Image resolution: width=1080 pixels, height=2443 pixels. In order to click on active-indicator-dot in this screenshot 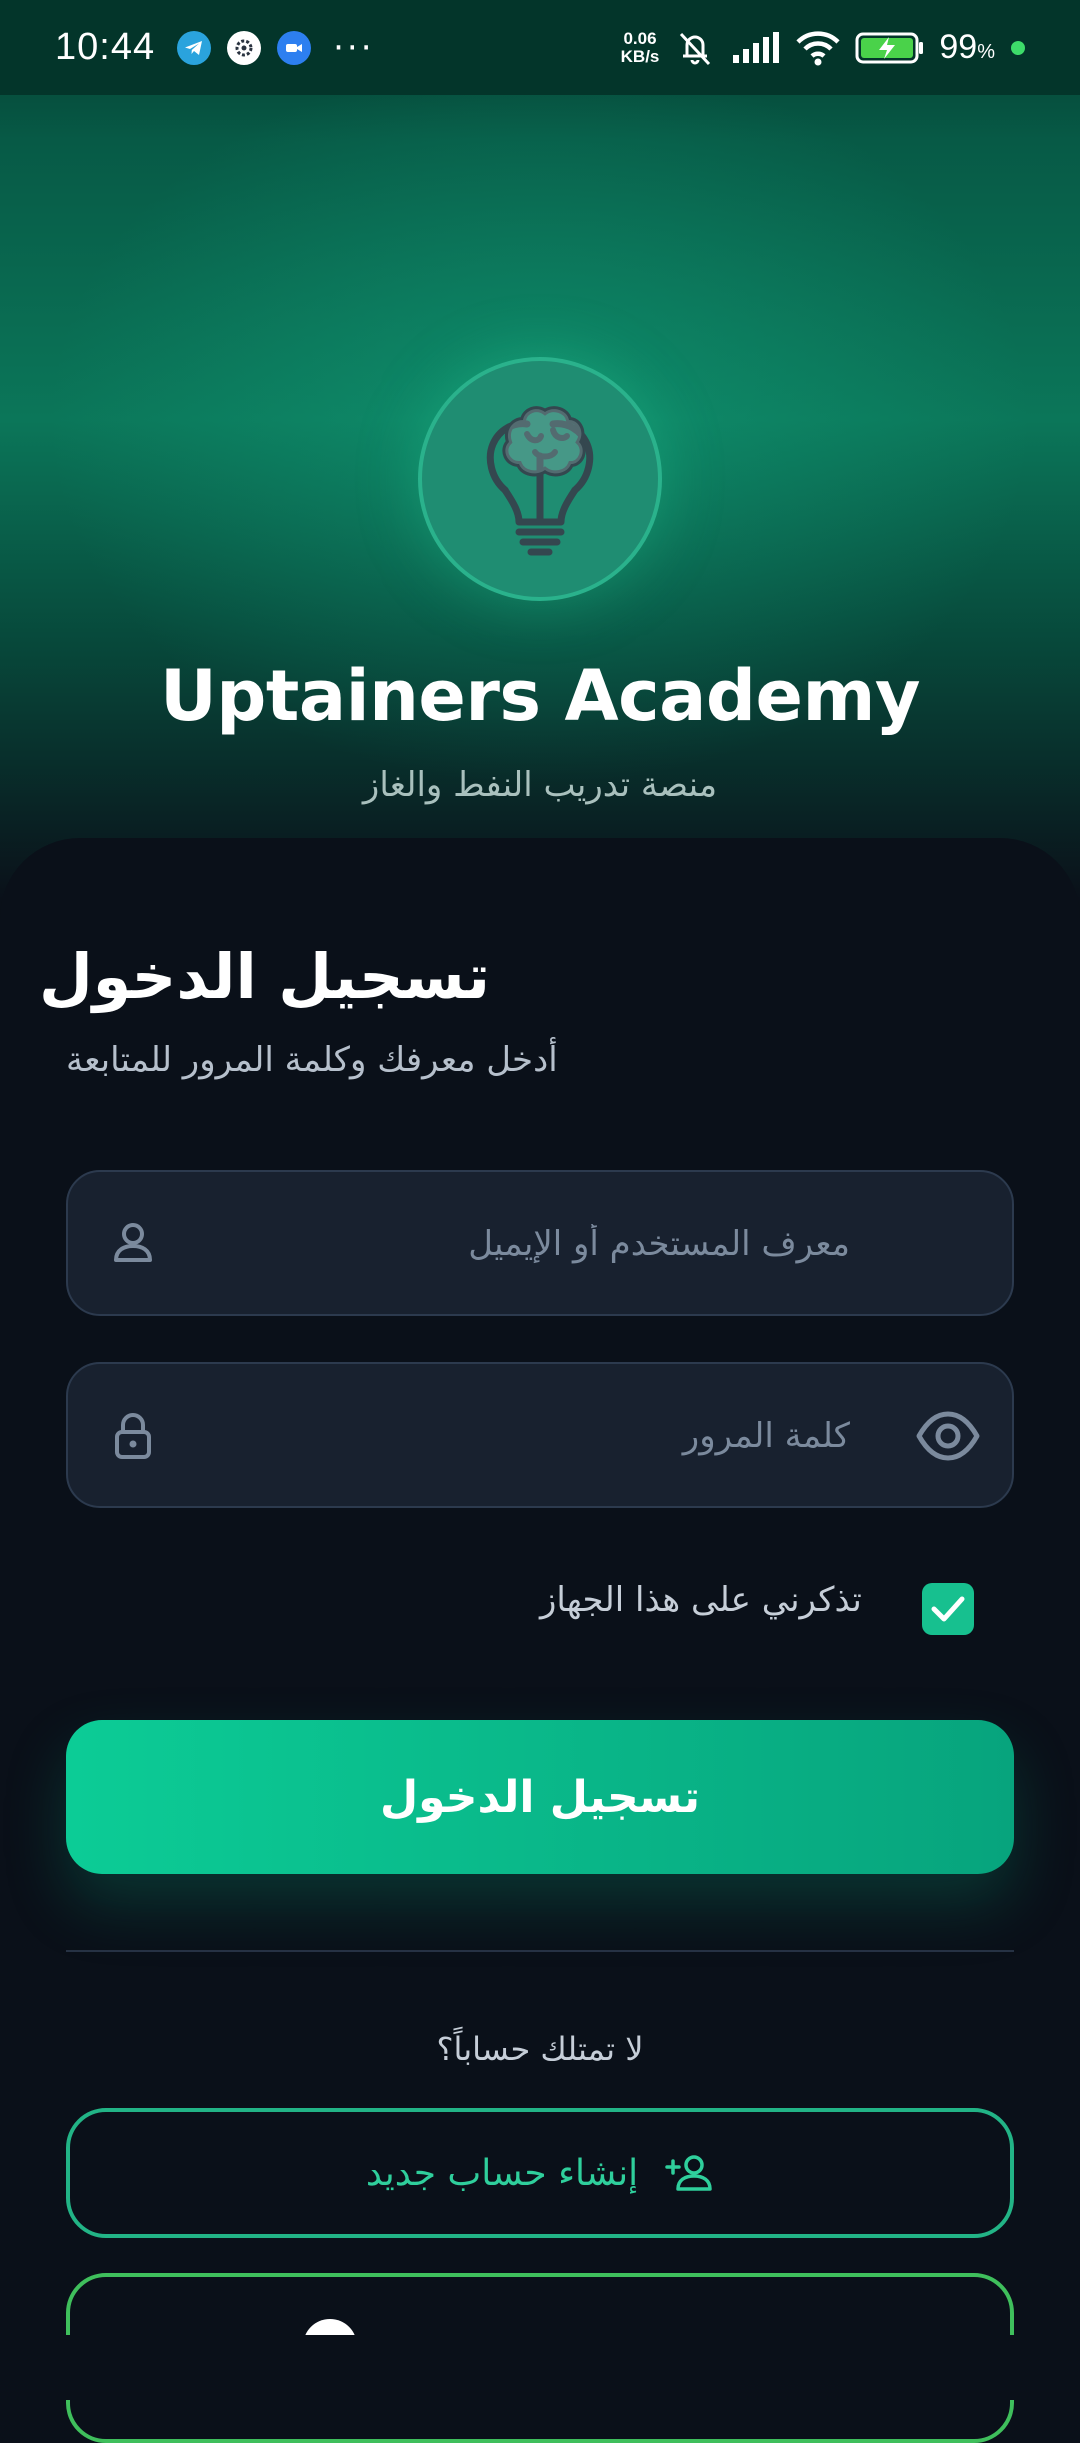, I will do `click(1018, 47)`.